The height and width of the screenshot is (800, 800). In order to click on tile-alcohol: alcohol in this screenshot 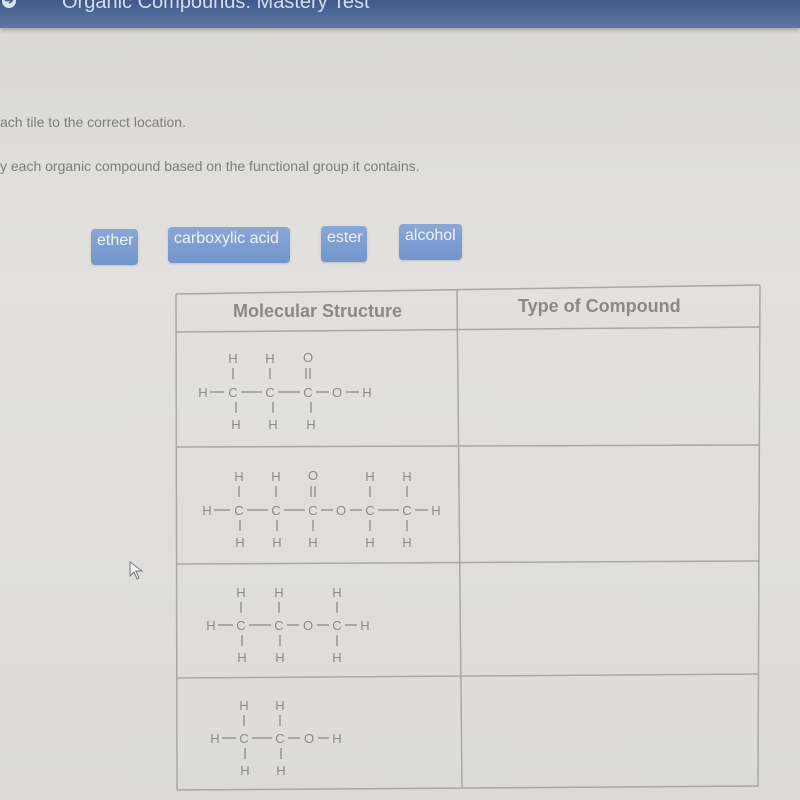, I will do `click(430, 242)`.